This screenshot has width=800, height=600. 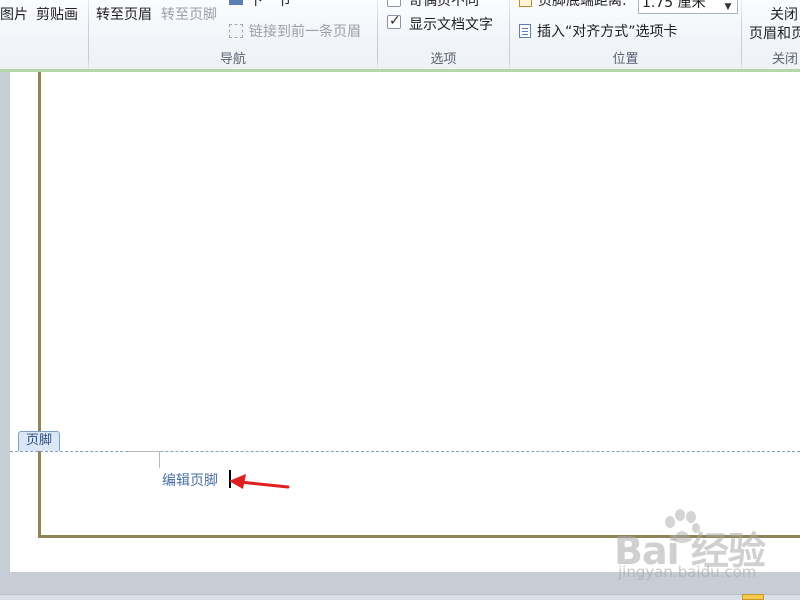 What do you see at coordinates (57, 14) in the screenshot?
I see `clip-art-button: 剪贴画` at bounding box center [57, 14].